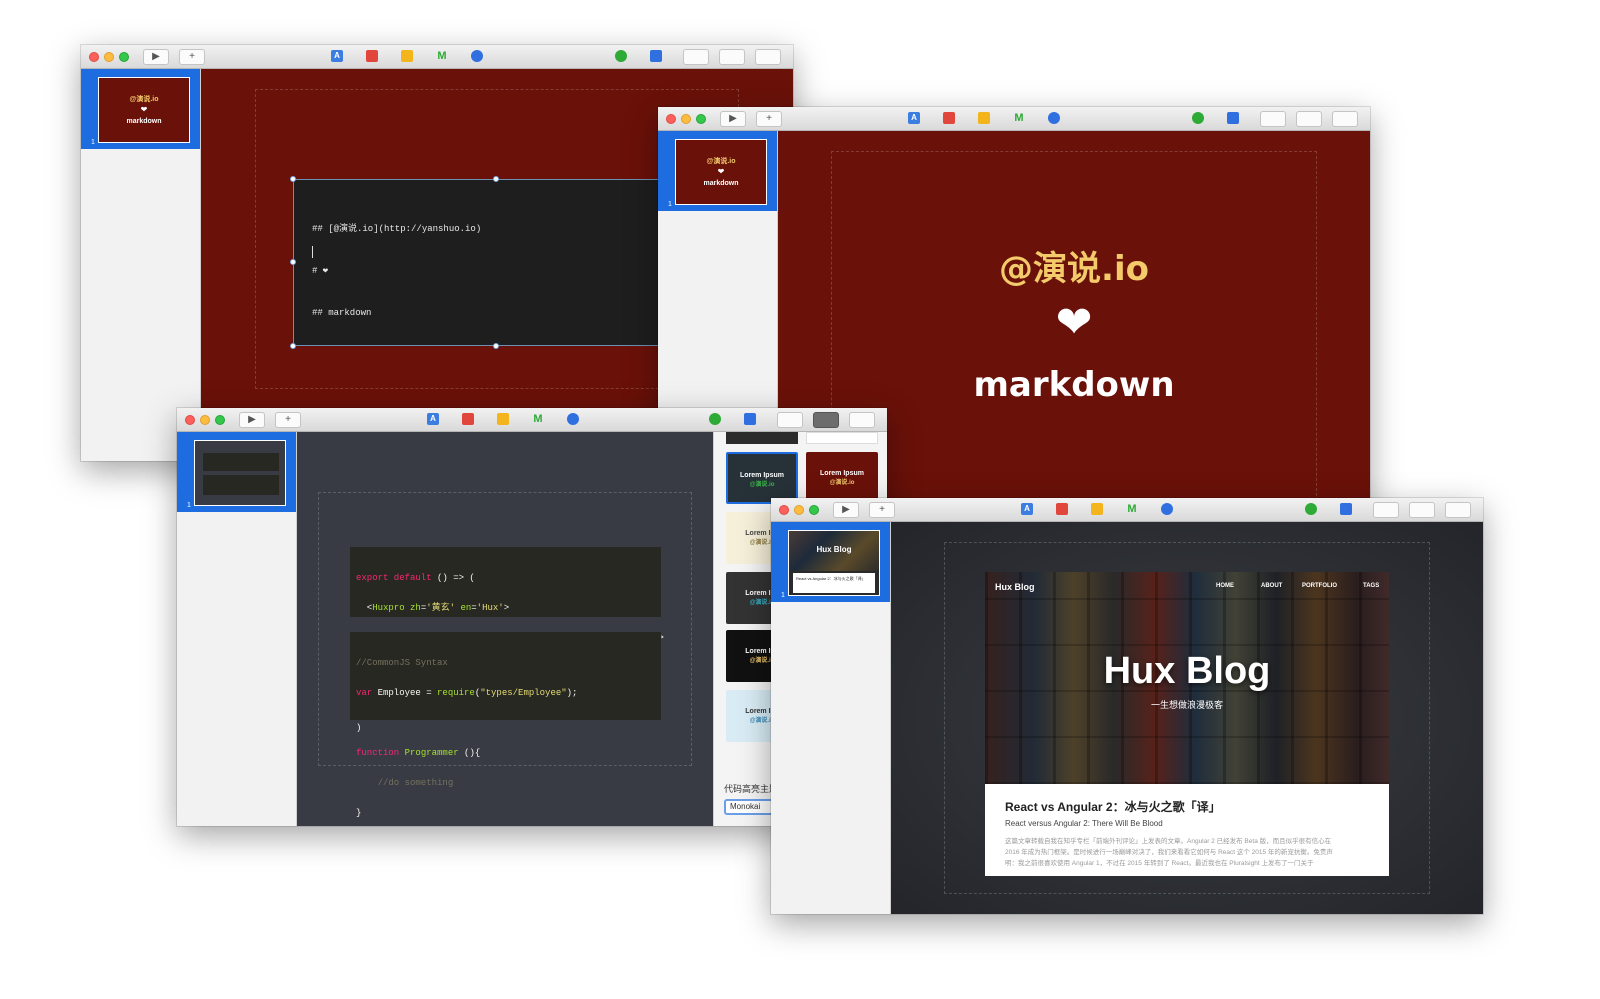  I want to click on slide-title: @演说.io, so click(1074, 269).